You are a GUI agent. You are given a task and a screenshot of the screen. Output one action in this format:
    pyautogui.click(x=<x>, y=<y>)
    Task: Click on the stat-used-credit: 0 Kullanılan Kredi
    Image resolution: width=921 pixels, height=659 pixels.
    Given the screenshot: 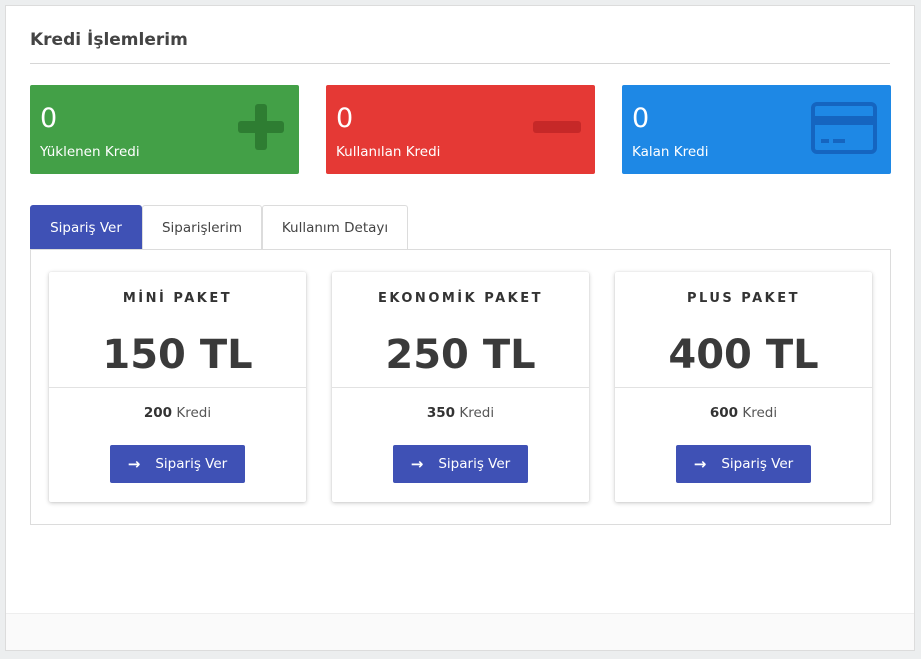 What is the action you would take?
    pyautogui.click(x=460, y=129)
    